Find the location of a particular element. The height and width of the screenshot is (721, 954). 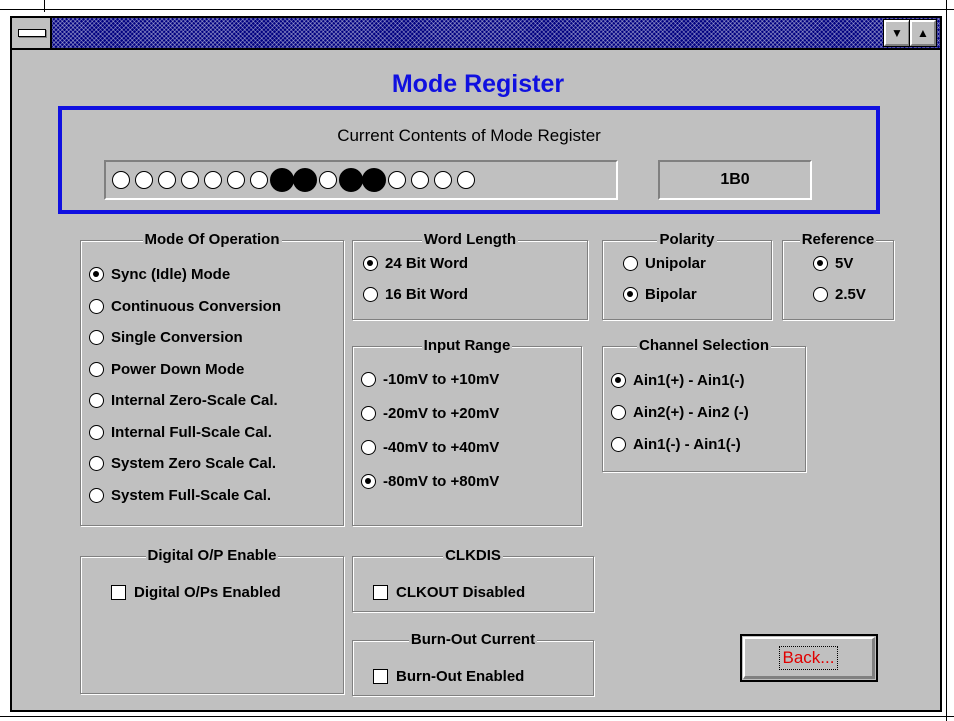

mode-of-operation-option-3: Power Down Mode is located at coordinates (166, 369).